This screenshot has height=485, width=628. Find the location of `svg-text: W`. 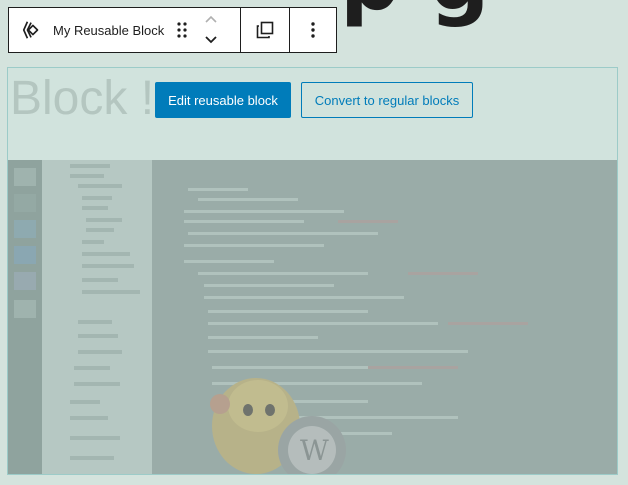

svg-text: W is located at coordinates (314, 450).